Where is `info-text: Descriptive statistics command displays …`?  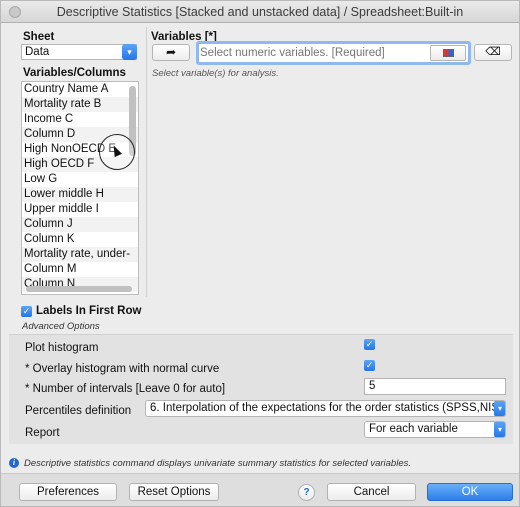 info-text: Descriptive statistics command displays … is located at coordinates (217, 463).